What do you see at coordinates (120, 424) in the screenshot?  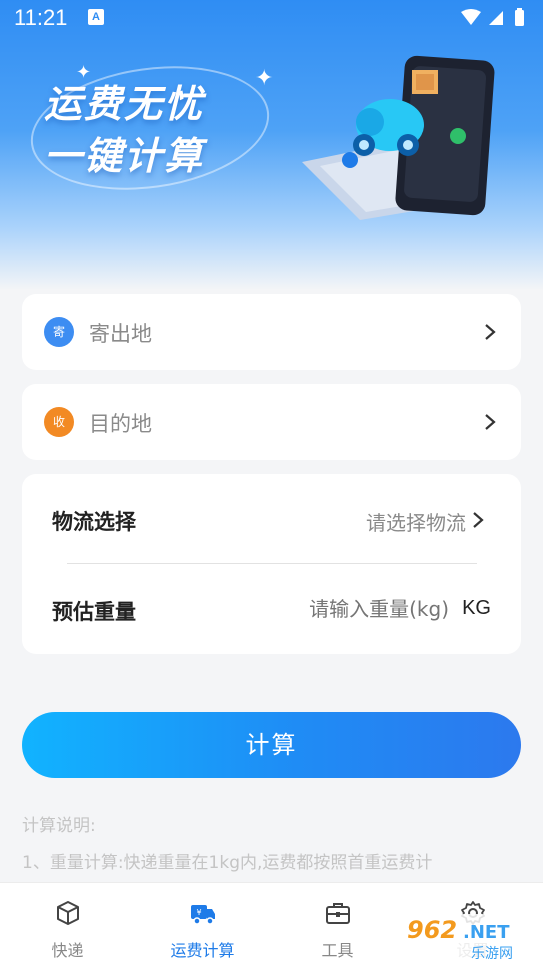 I see `destination-placeholder: 目的地` at bounding box center [120, 424].